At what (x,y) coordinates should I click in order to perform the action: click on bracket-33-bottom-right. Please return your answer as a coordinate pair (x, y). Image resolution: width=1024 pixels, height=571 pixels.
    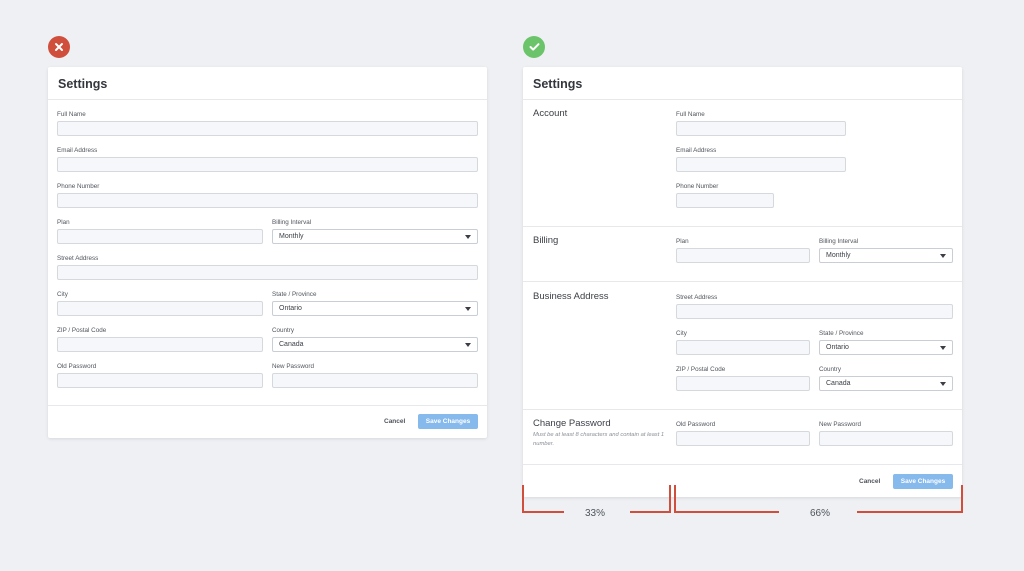
    Looking at the image, I should click on (650, 512).